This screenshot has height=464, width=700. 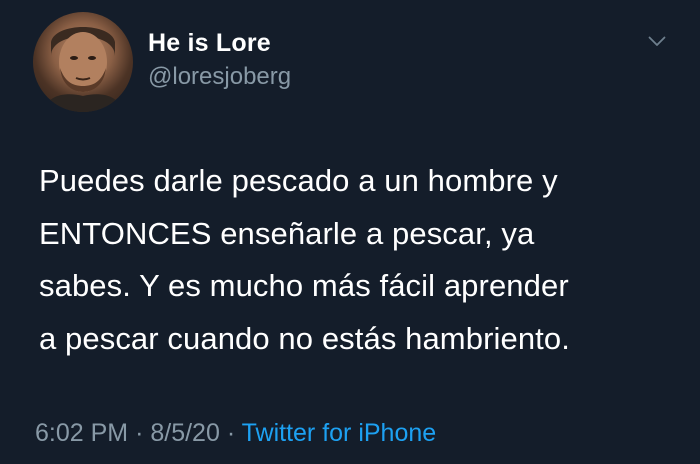 I want to click on tweet-menu-button, so click(x=657, y=41).